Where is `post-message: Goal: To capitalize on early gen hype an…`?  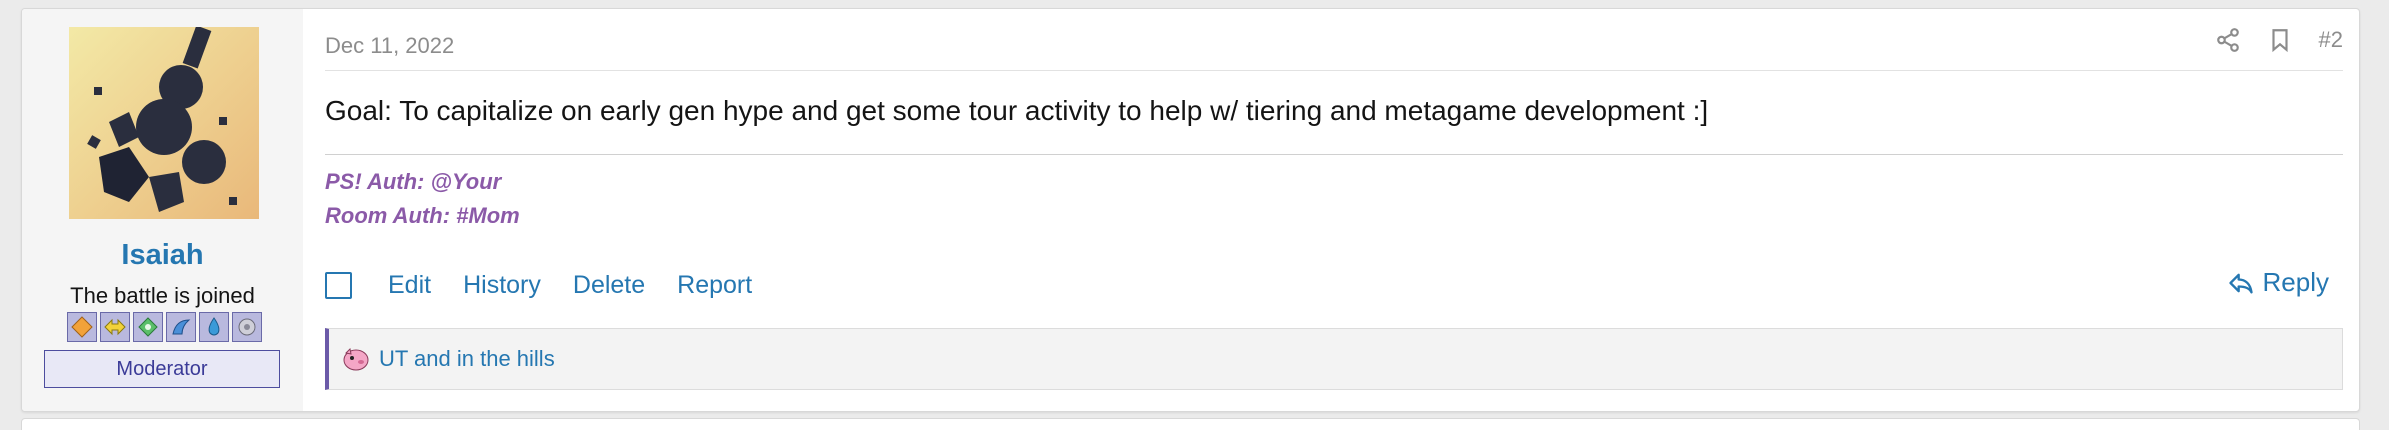 post-message: Goal: To capitalize on early gen hype an… is located at coordinates (1017, 110).